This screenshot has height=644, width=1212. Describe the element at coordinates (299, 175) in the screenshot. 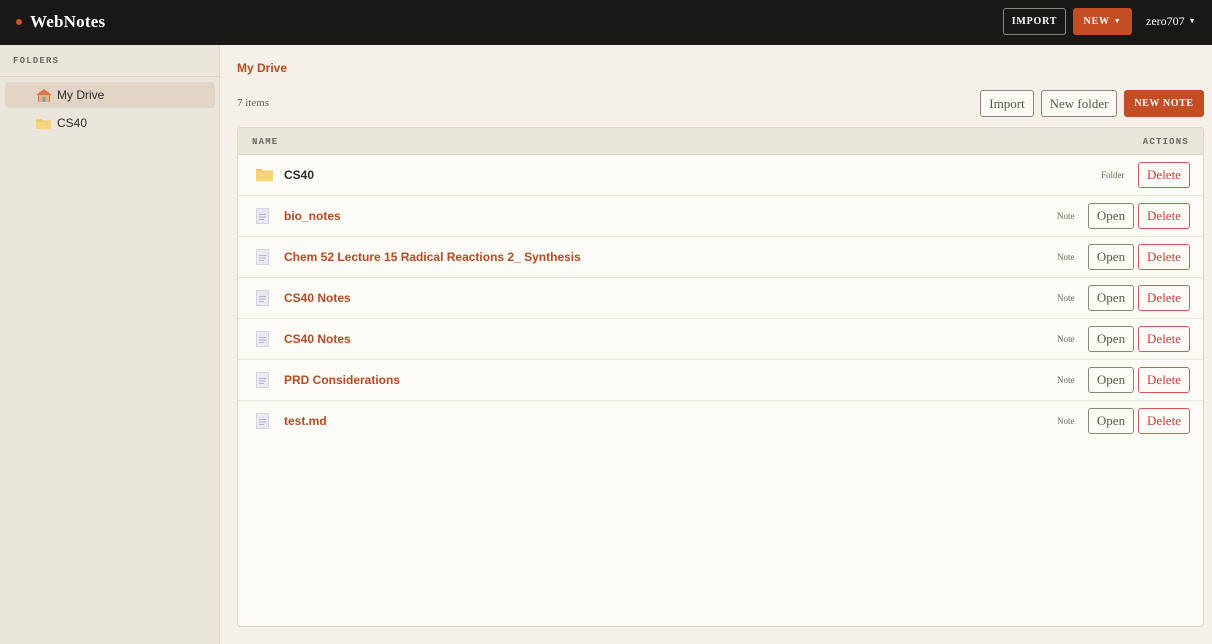

I see `row-name: CS40` at that location.